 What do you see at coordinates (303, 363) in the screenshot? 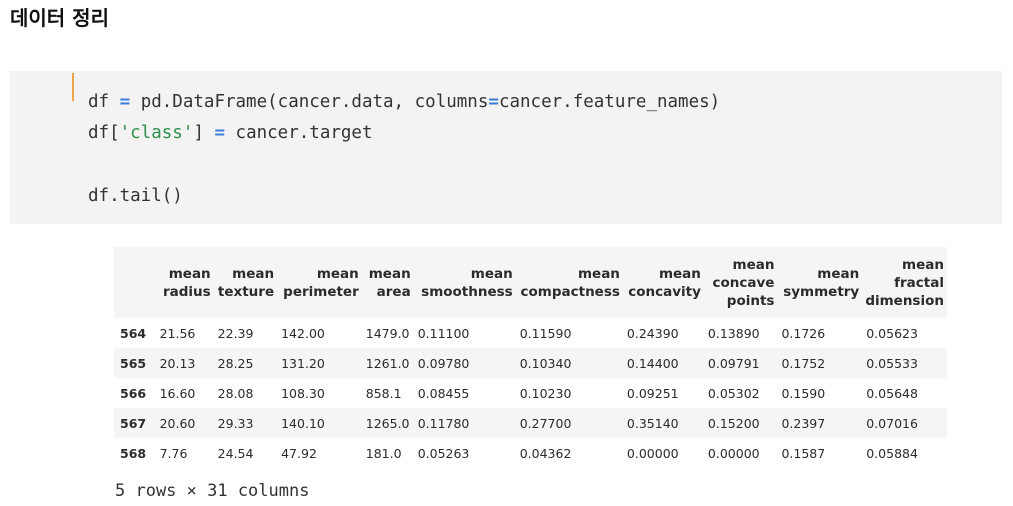
I see `table-cell: 131.20` at bounding box center [303, 363].